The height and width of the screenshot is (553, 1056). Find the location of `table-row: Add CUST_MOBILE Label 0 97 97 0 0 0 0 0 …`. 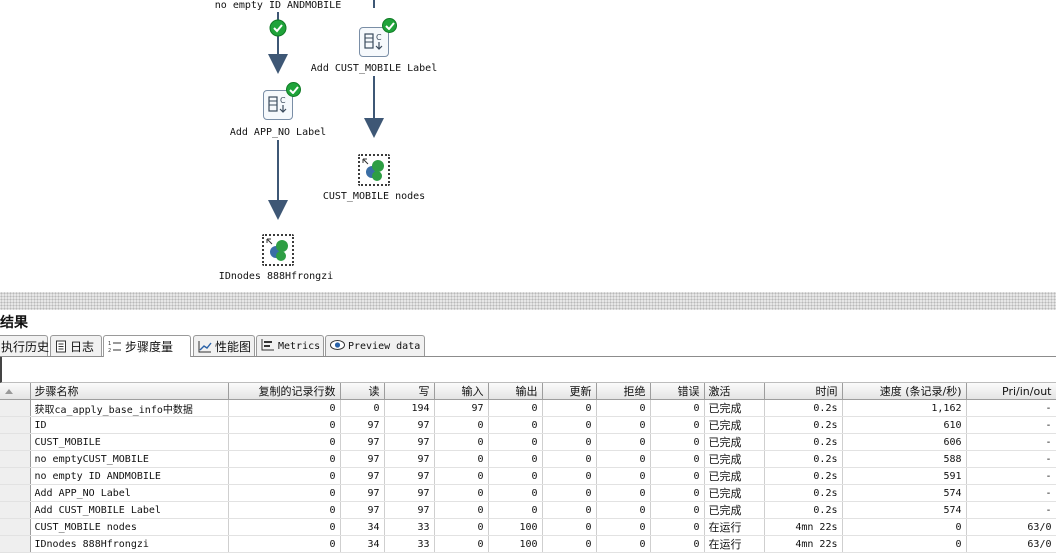

table-row: Add CUST_MOBILE Label 0 97 97 0 0 0 0 0 … is located at coordinates (528, 510).